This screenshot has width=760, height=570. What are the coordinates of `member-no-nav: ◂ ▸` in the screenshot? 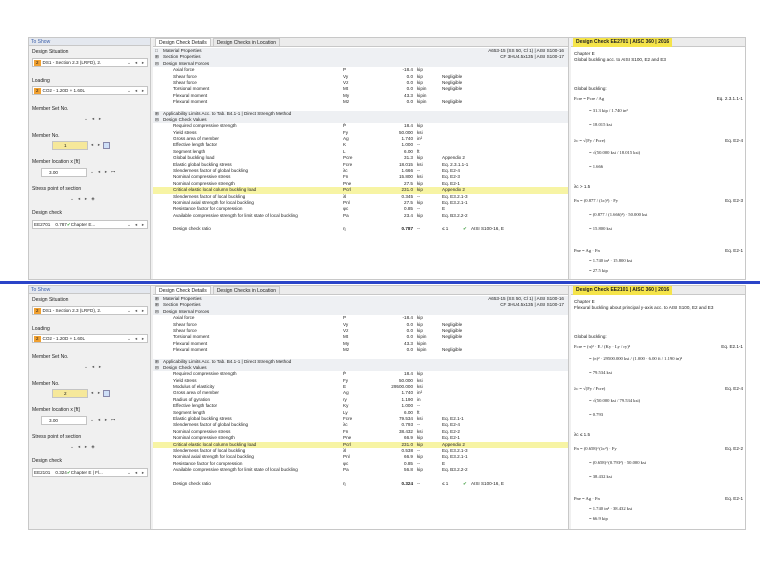 It's located at (99, 145).